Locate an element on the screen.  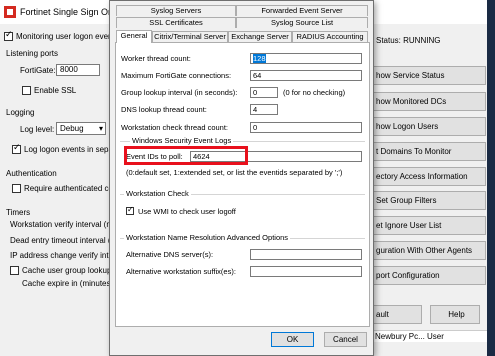
timers-title: Timers is located at coordinates (18, 212).